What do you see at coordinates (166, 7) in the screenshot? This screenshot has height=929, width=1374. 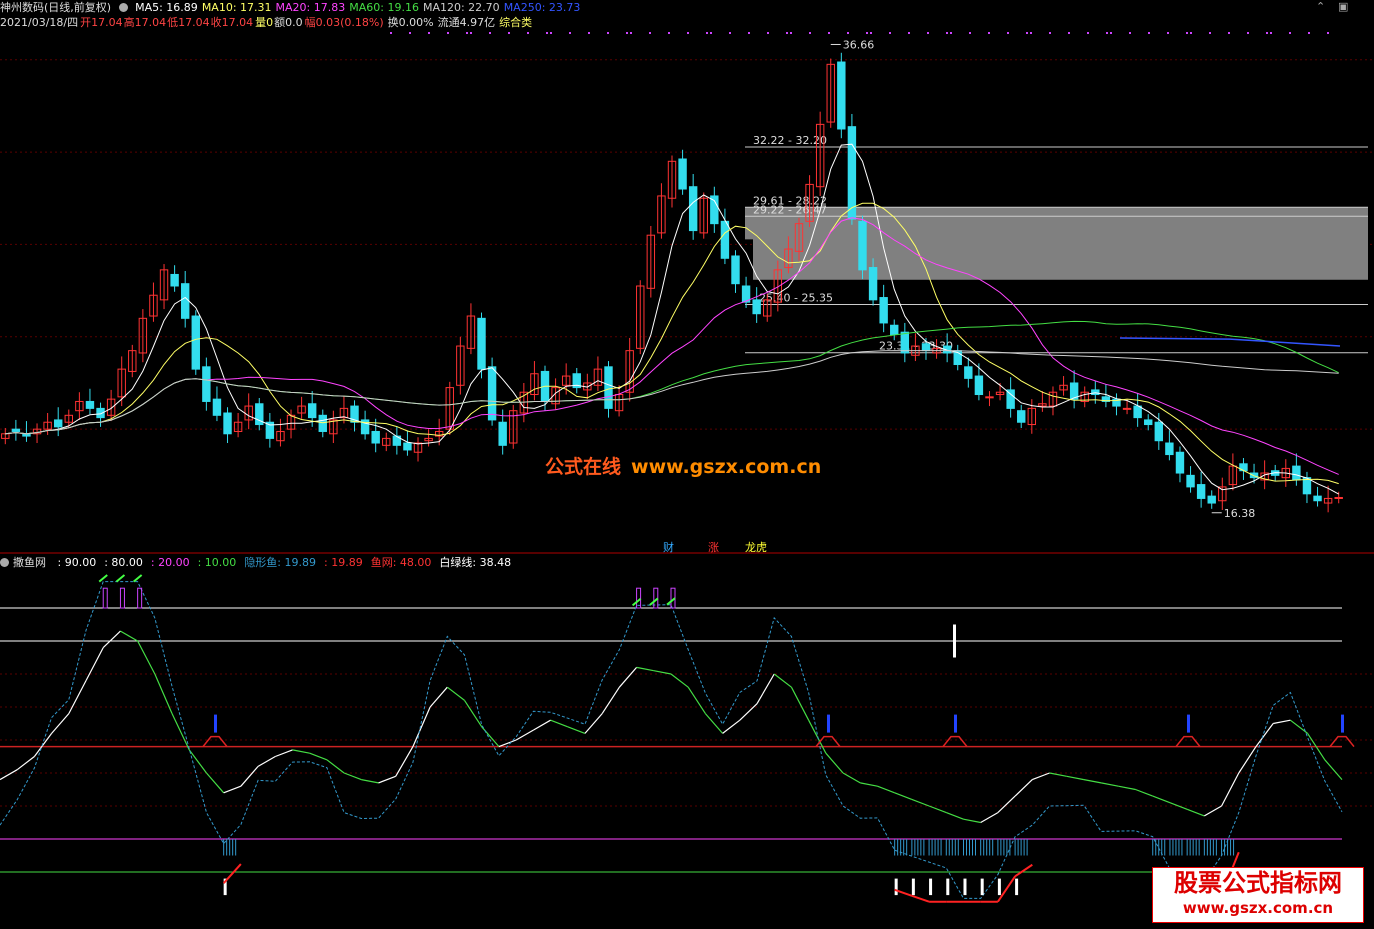 I see `ma-legend-item: MA5: 16.89` at bounding box center [166, 7].